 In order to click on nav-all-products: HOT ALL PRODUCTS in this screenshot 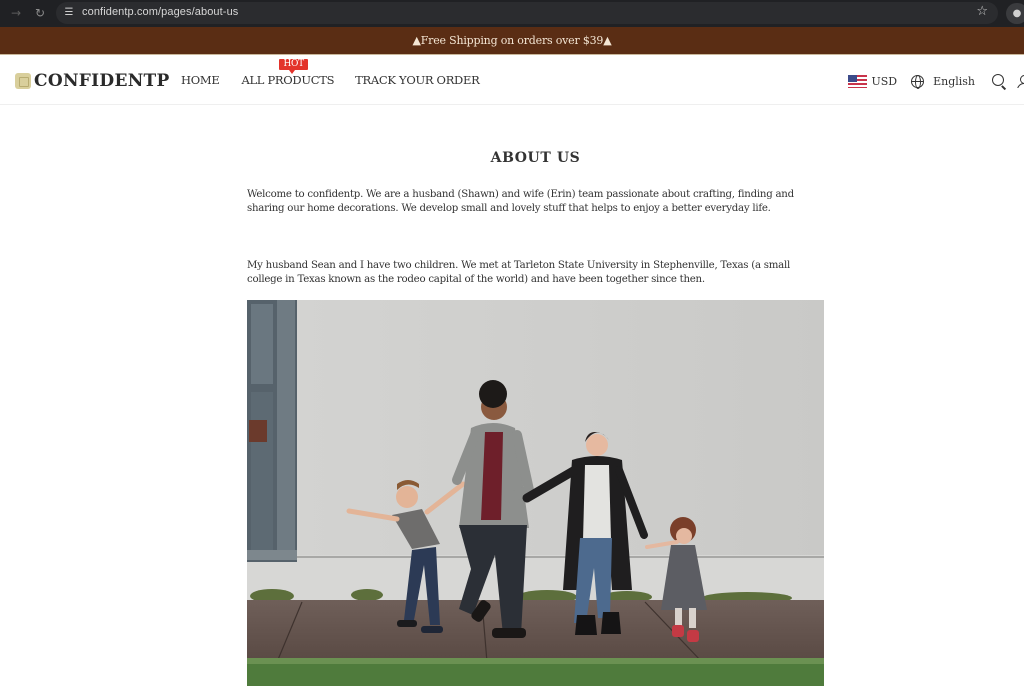, I will do `click(288, 73)`.